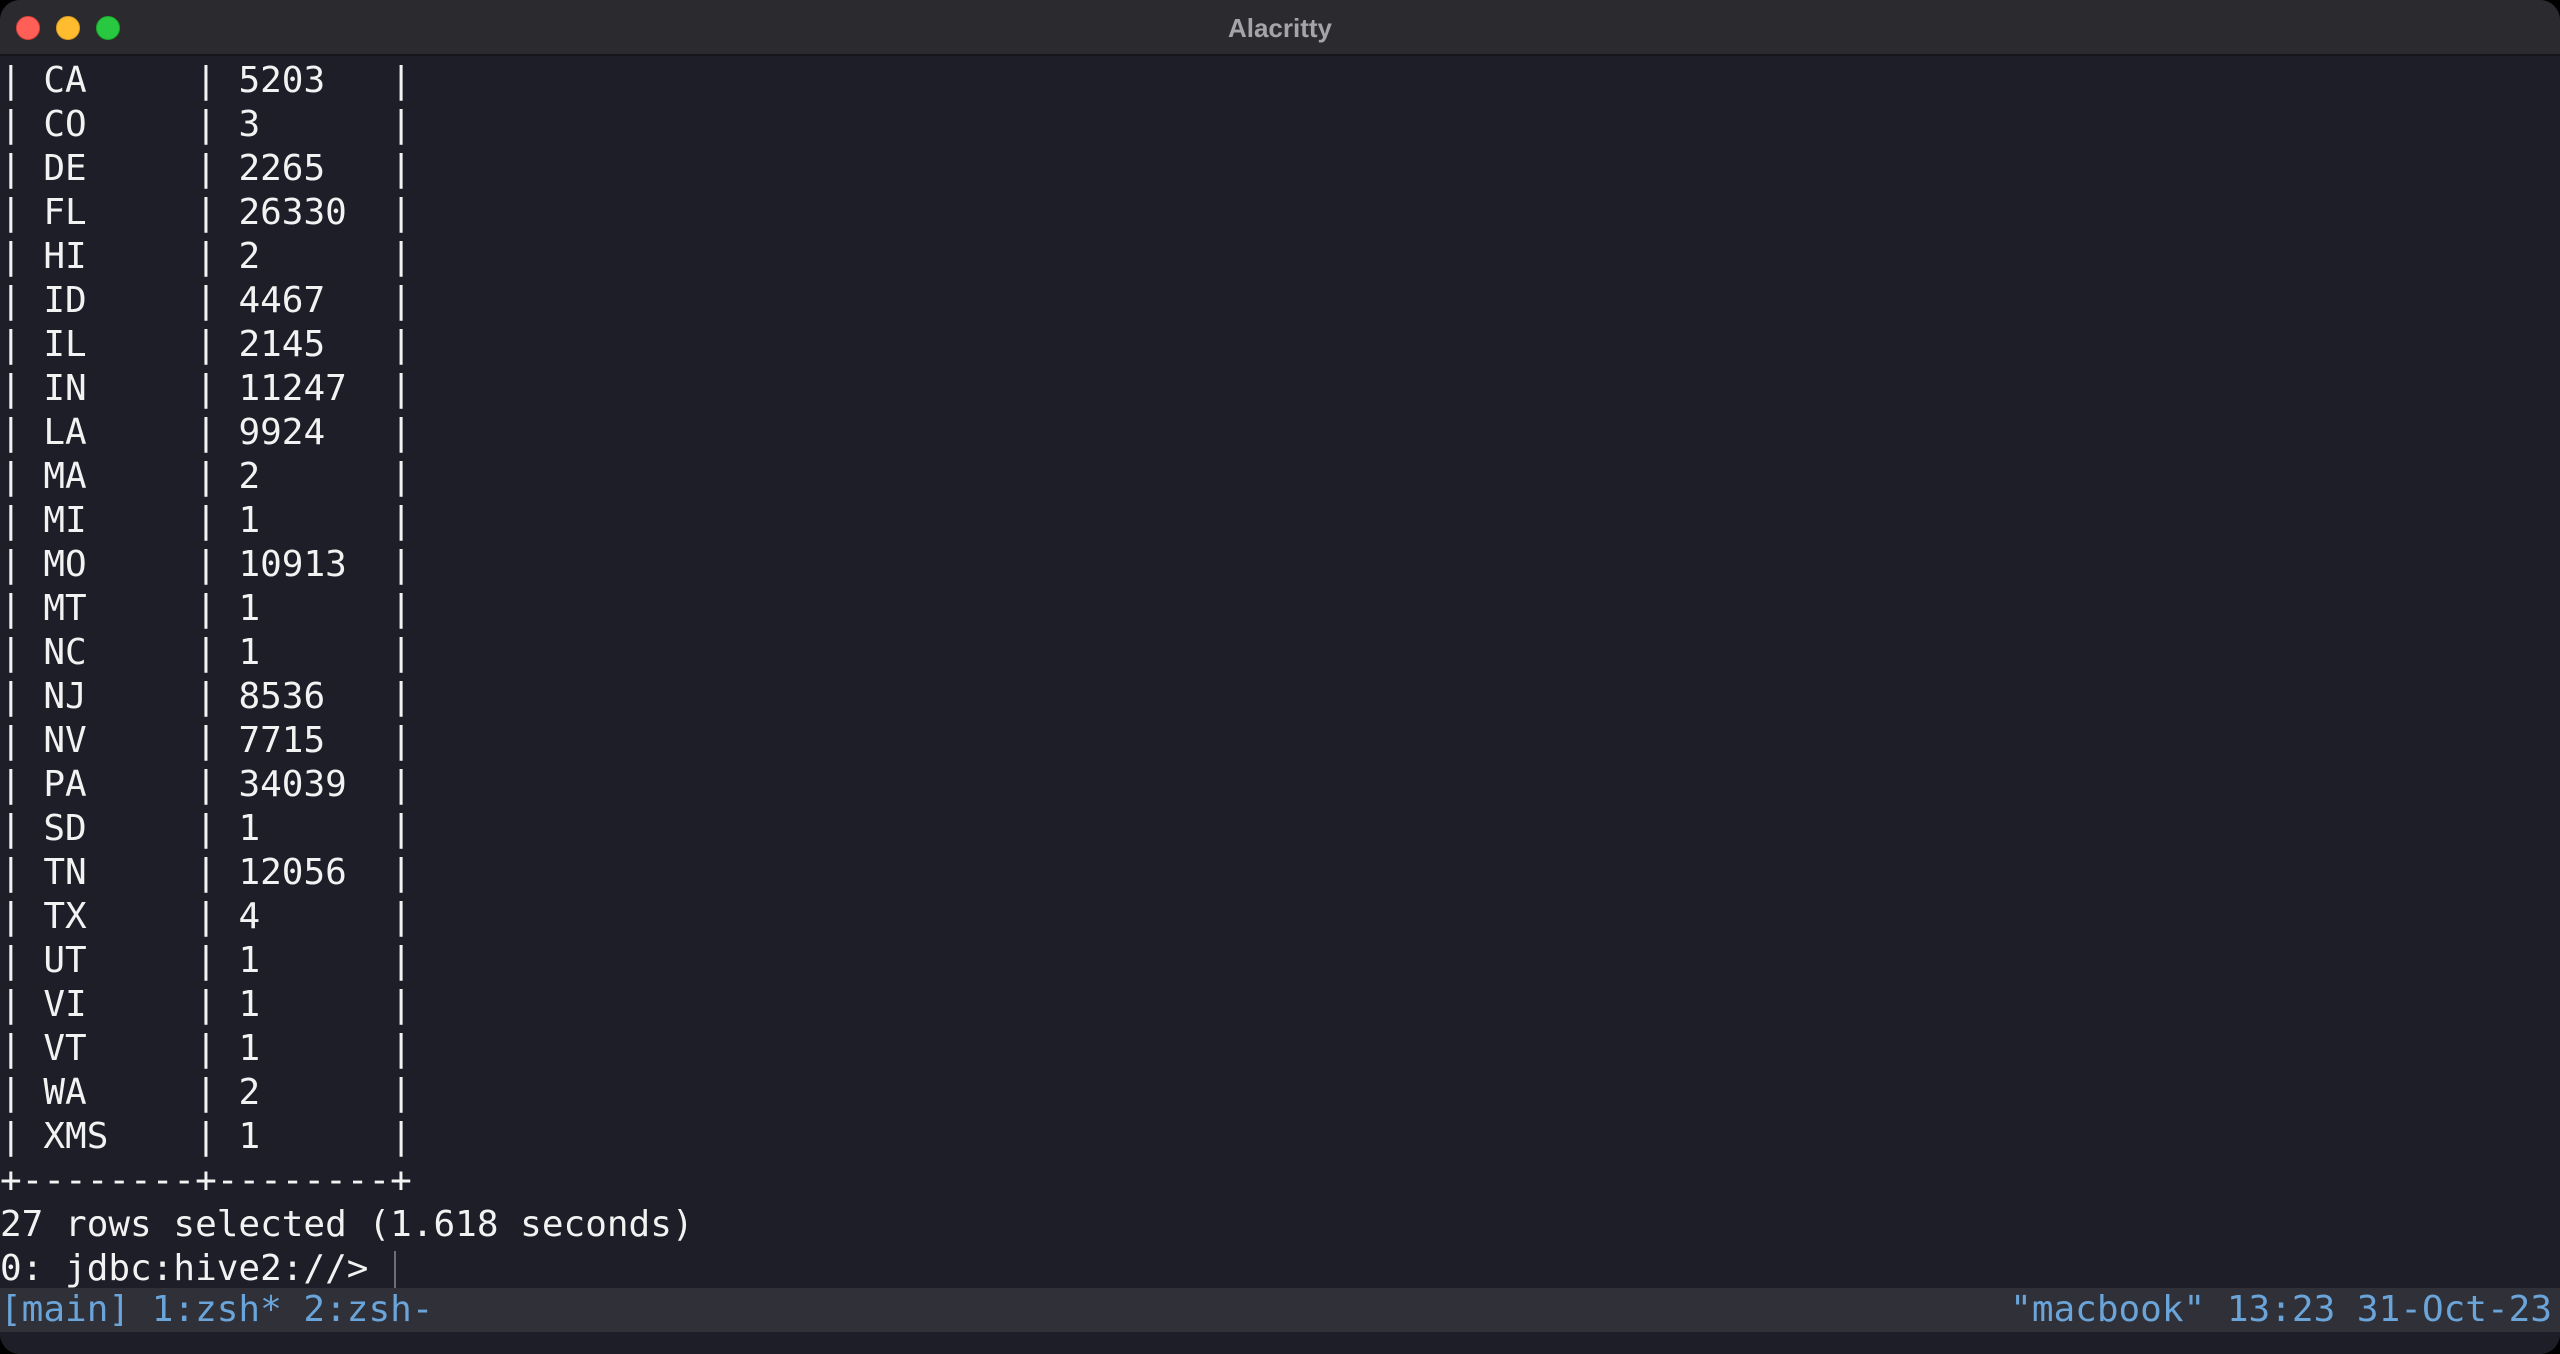 This screenshot has height=1354, width=2560. What do you see at coordinates (216, 1310) in the screenshot?
I see `tmux-session-windows: [main] 1:zsh* 2:zsh-` at bounding box center [216, 1310].